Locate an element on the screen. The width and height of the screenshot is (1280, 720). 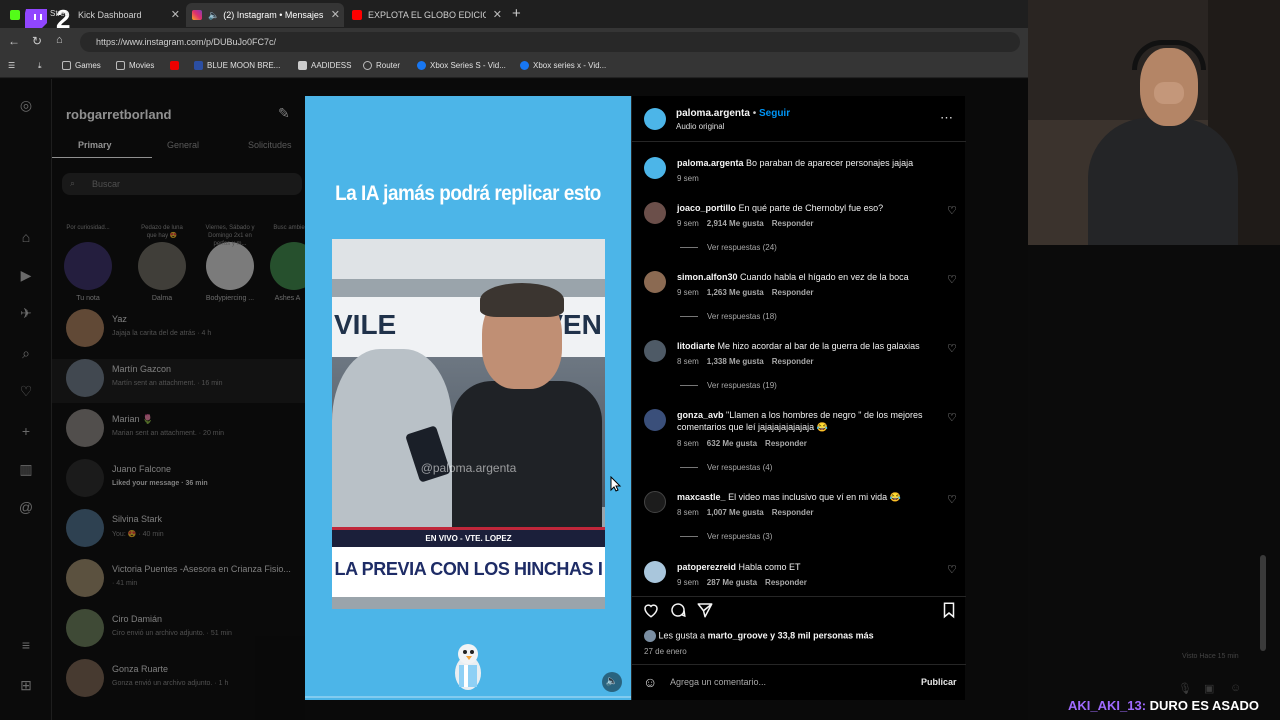
mute-icon: 🔈 is located at coordinates (612, 682).